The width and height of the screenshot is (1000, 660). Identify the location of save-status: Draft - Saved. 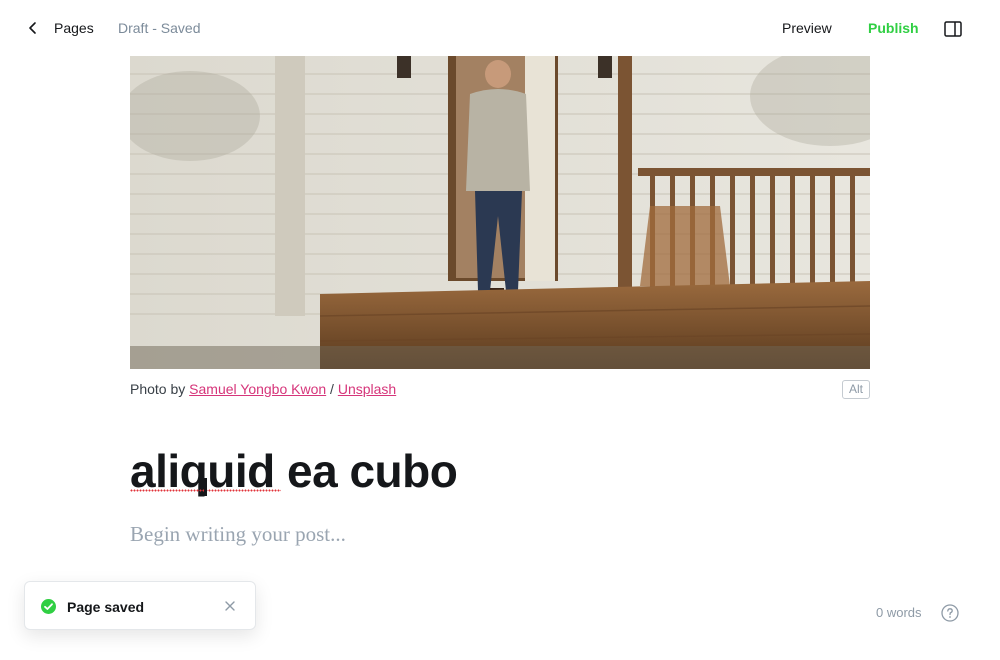
(159, 28).